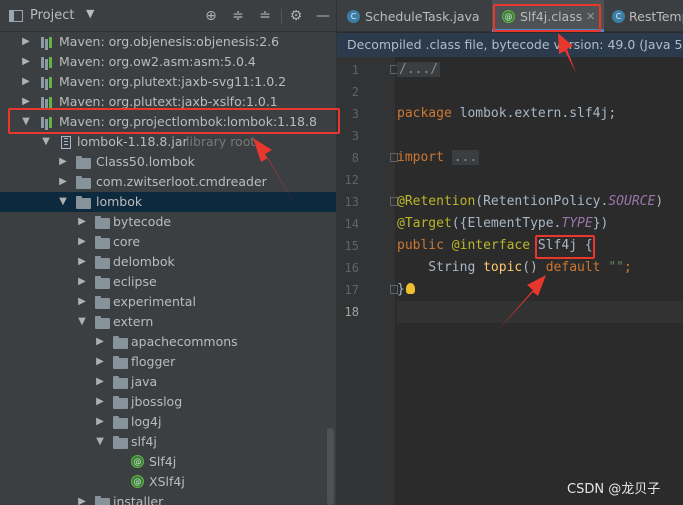 The image size is (683, 505). Describe the element at coordinates (168, 362) in the screenshot. I see `tree-item-flogger: ▶ flogger` at that location.